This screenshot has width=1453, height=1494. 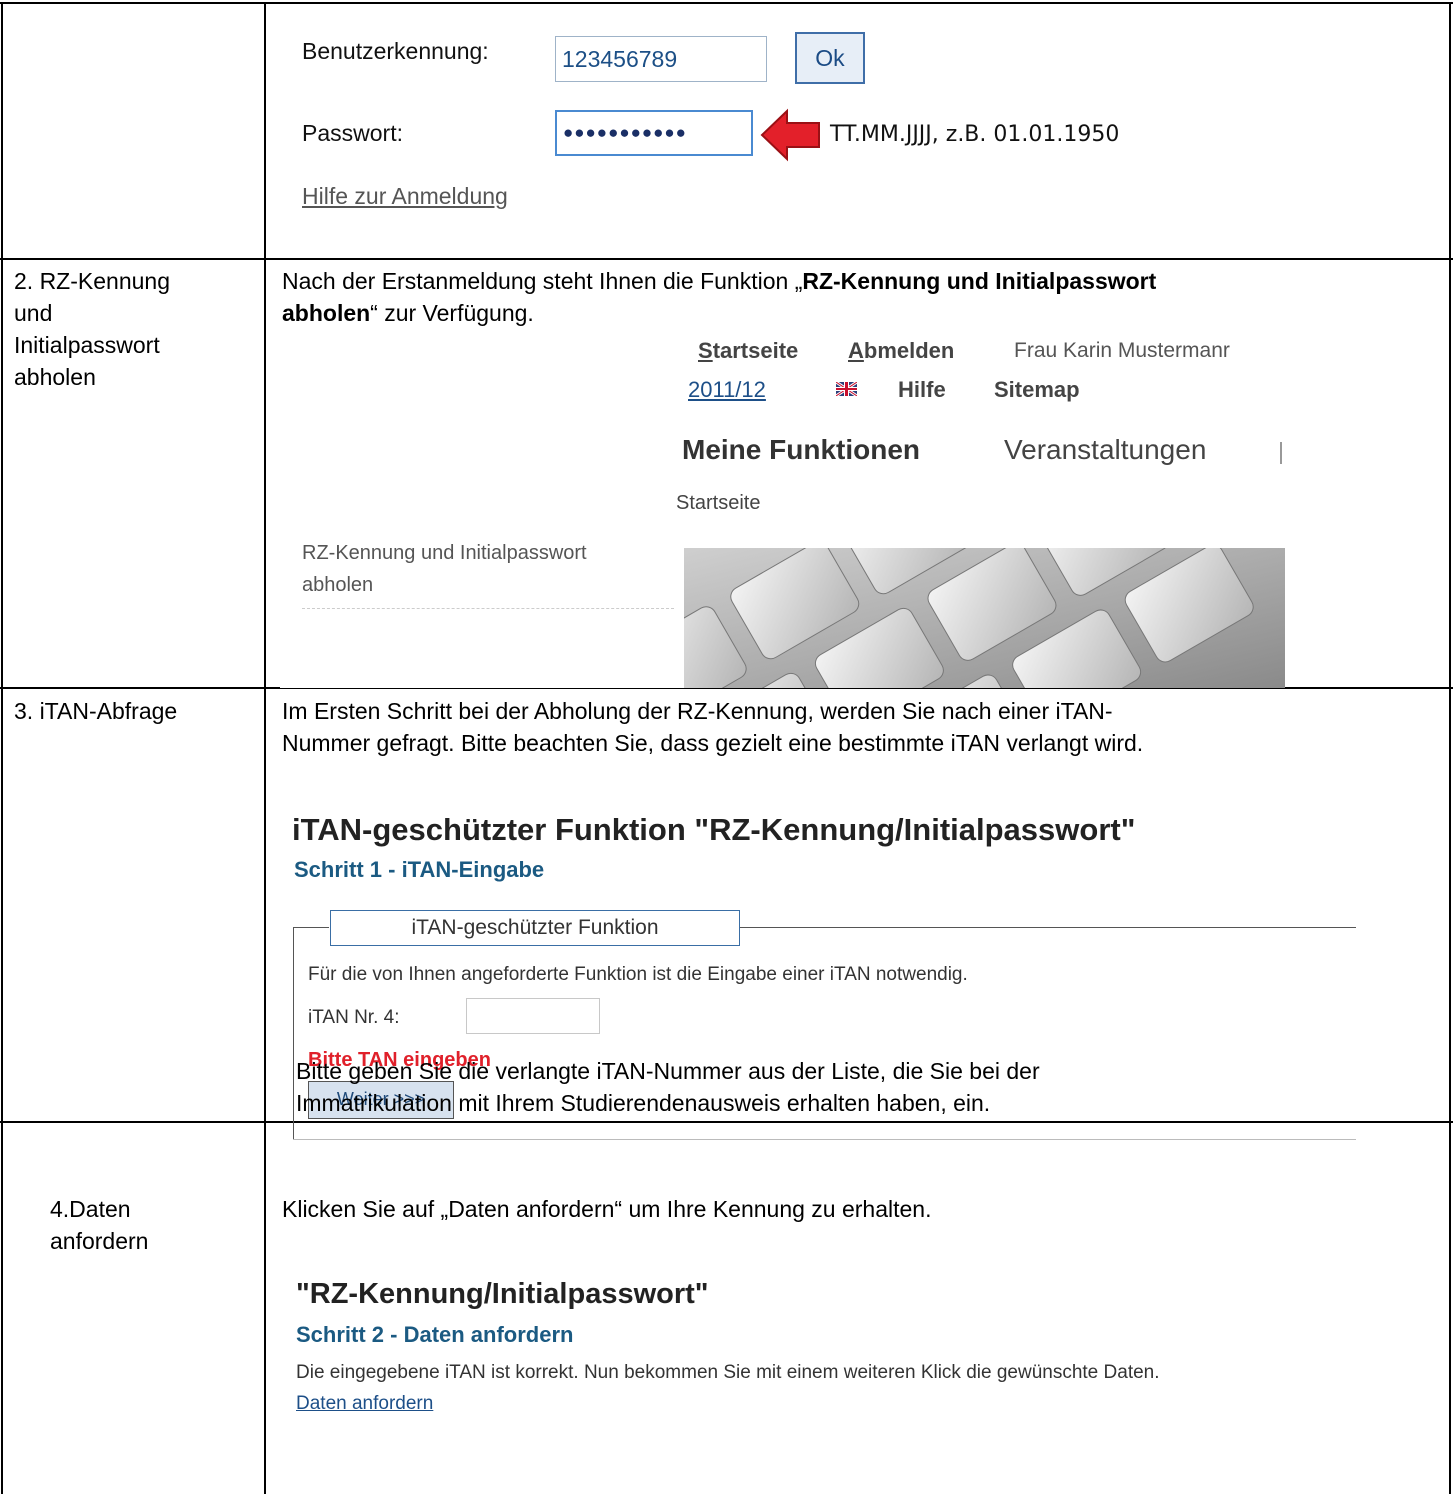 What do you see at coordinates (99, 1241) in the screenshot?
I see `step-4-label-line2: anfordern` at bounding box center [99, 1241].